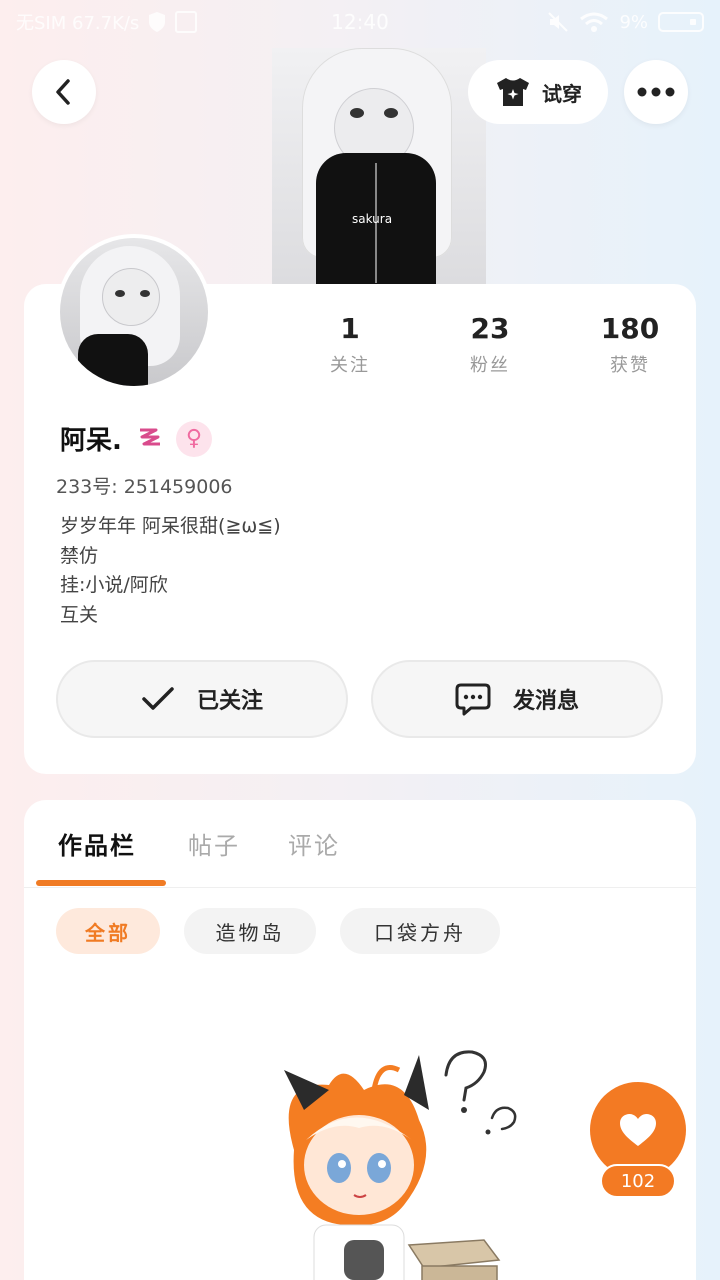 Image resolution: width=720 pixels, height=1280 pixels. What do you see at coordinates (558, 22) in the screenshot?
I see `mute-icon` at bounding box center [558, 22].